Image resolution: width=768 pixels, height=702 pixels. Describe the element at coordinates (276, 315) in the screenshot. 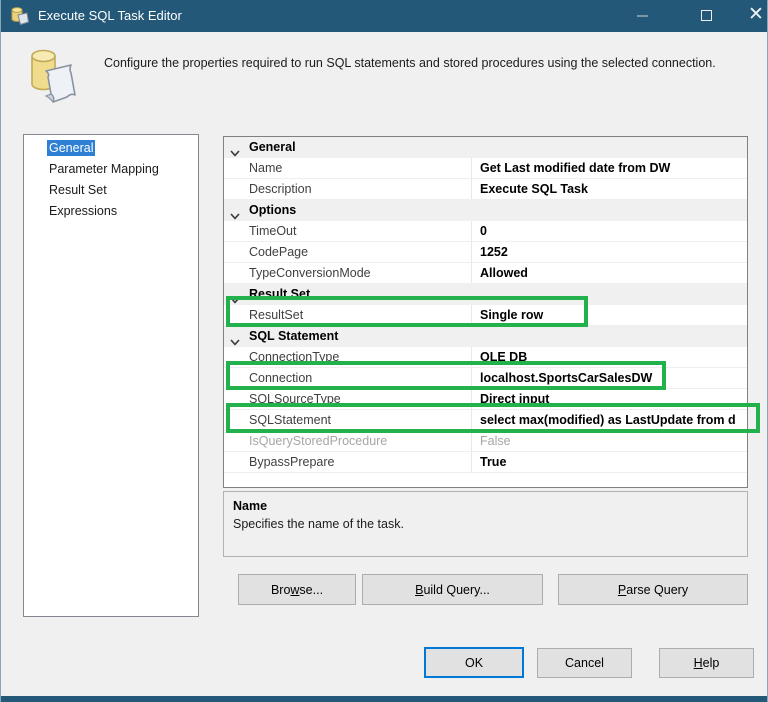

I see `property-label: ResultSet` at that location.